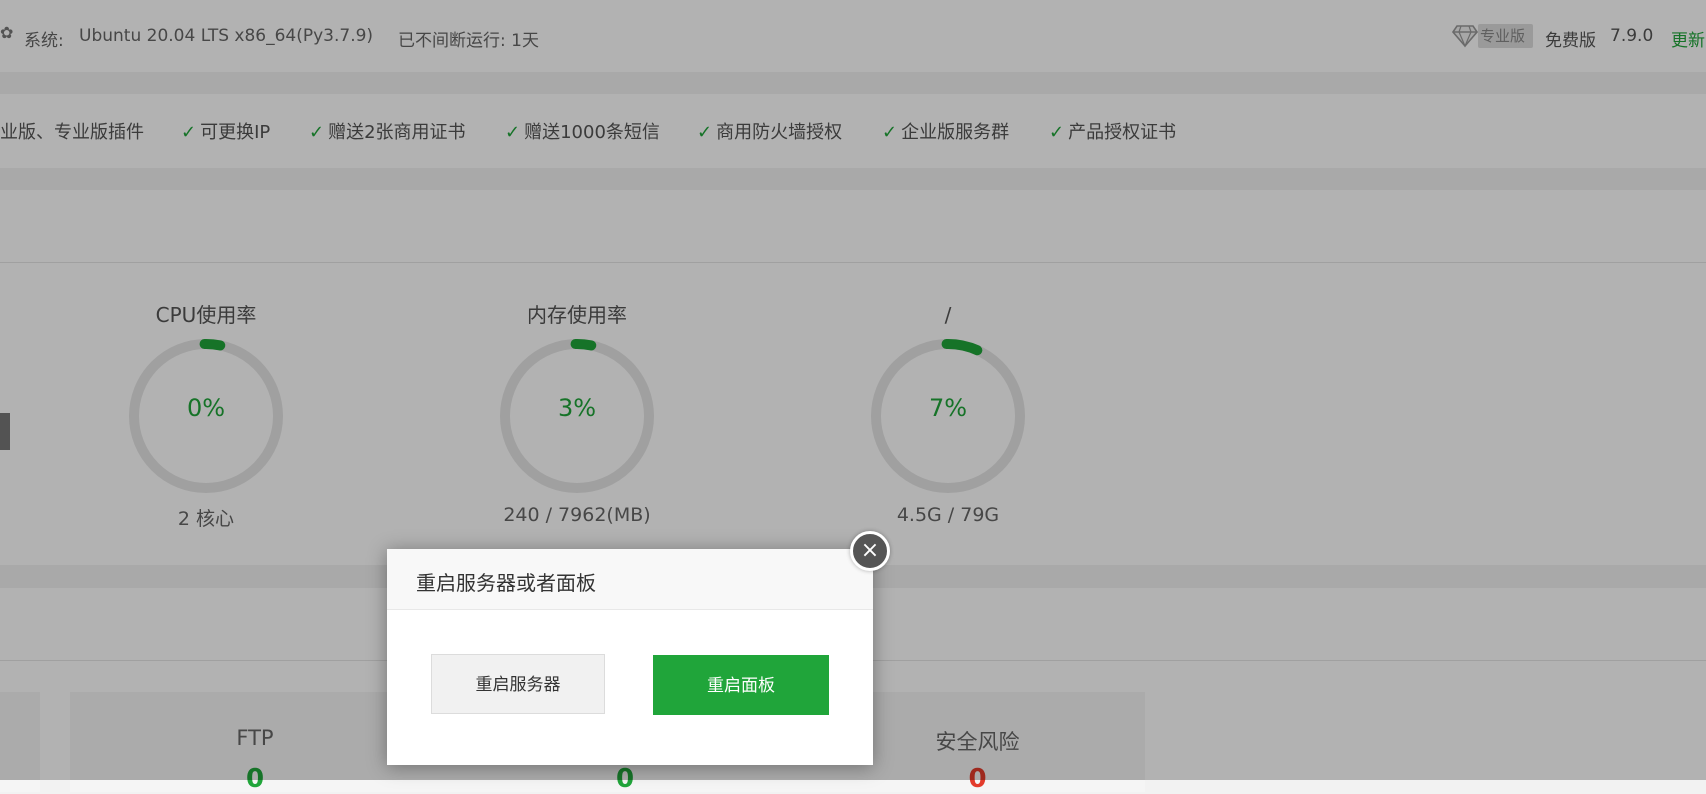 This screenshot has height=794, width=1706. What do you see at coordinates (506, 583) in the screenshot?
I see `dialog-title: 重启服务器或者面板` at bounding box center [506, 583].